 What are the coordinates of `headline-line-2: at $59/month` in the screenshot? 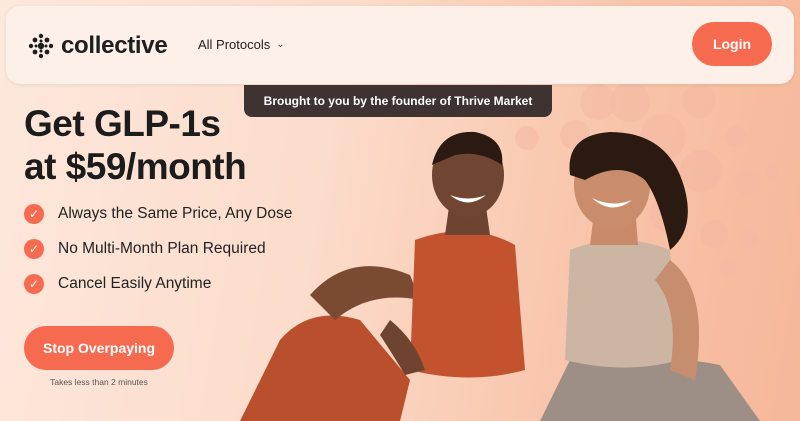 It's located at (135, 166).